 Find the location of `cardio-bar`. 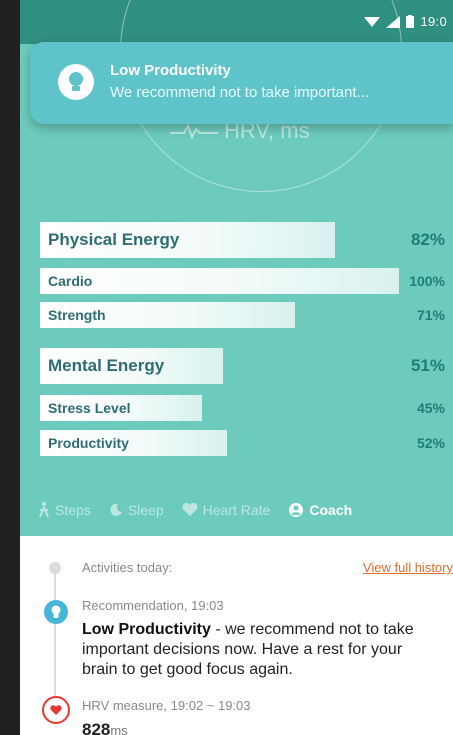

cardio-bar is located at coordinates (220, 281).